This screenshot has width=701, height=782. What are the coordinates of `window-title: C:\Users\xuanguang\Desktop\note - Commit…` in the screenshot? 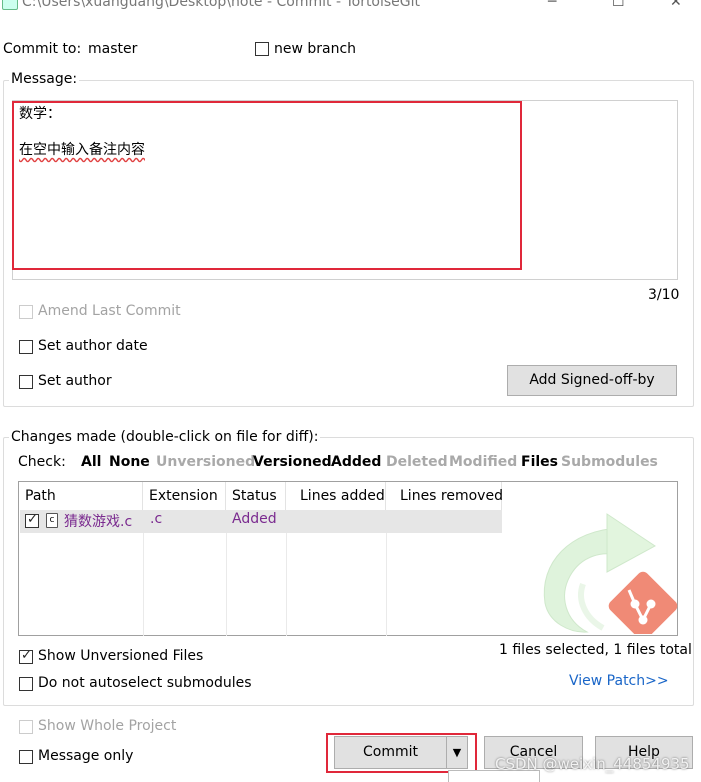 It's located at (221, 5).